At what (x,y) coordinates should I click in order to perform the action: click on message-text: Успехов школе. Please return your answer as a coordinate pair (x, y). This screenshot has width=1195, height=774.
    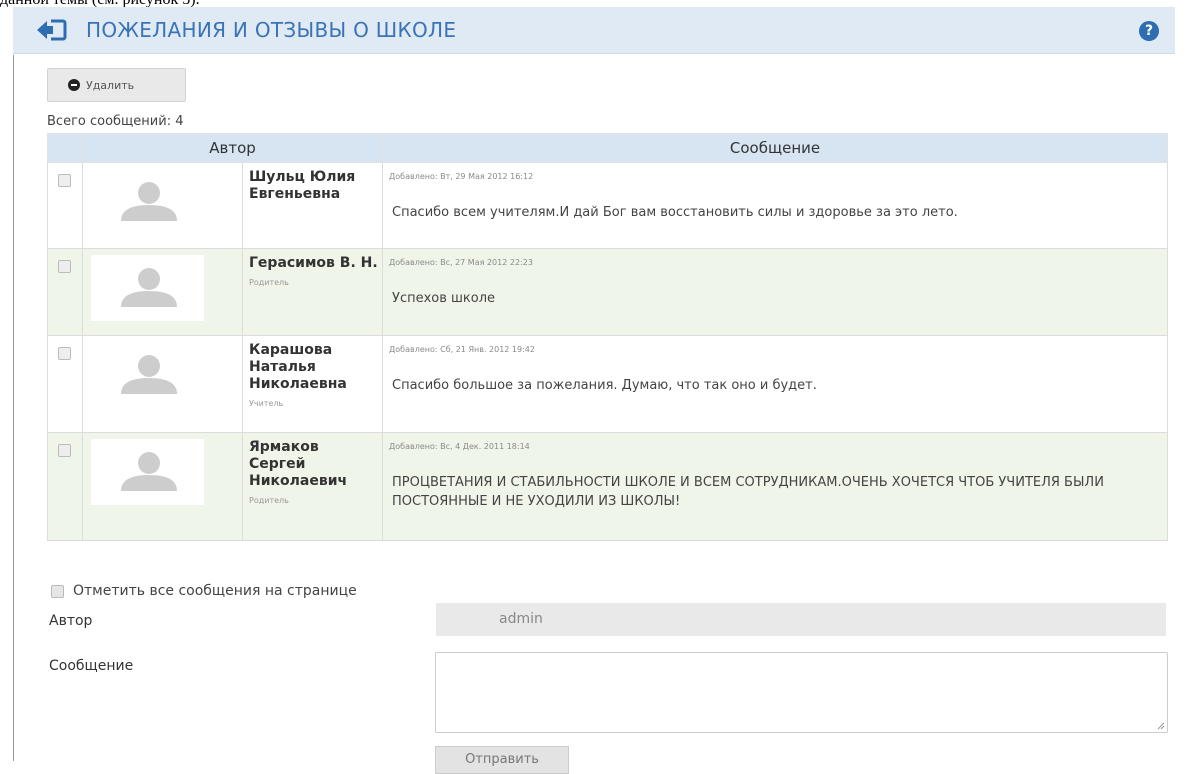
    Looking at the image, I should click on (444, 298).